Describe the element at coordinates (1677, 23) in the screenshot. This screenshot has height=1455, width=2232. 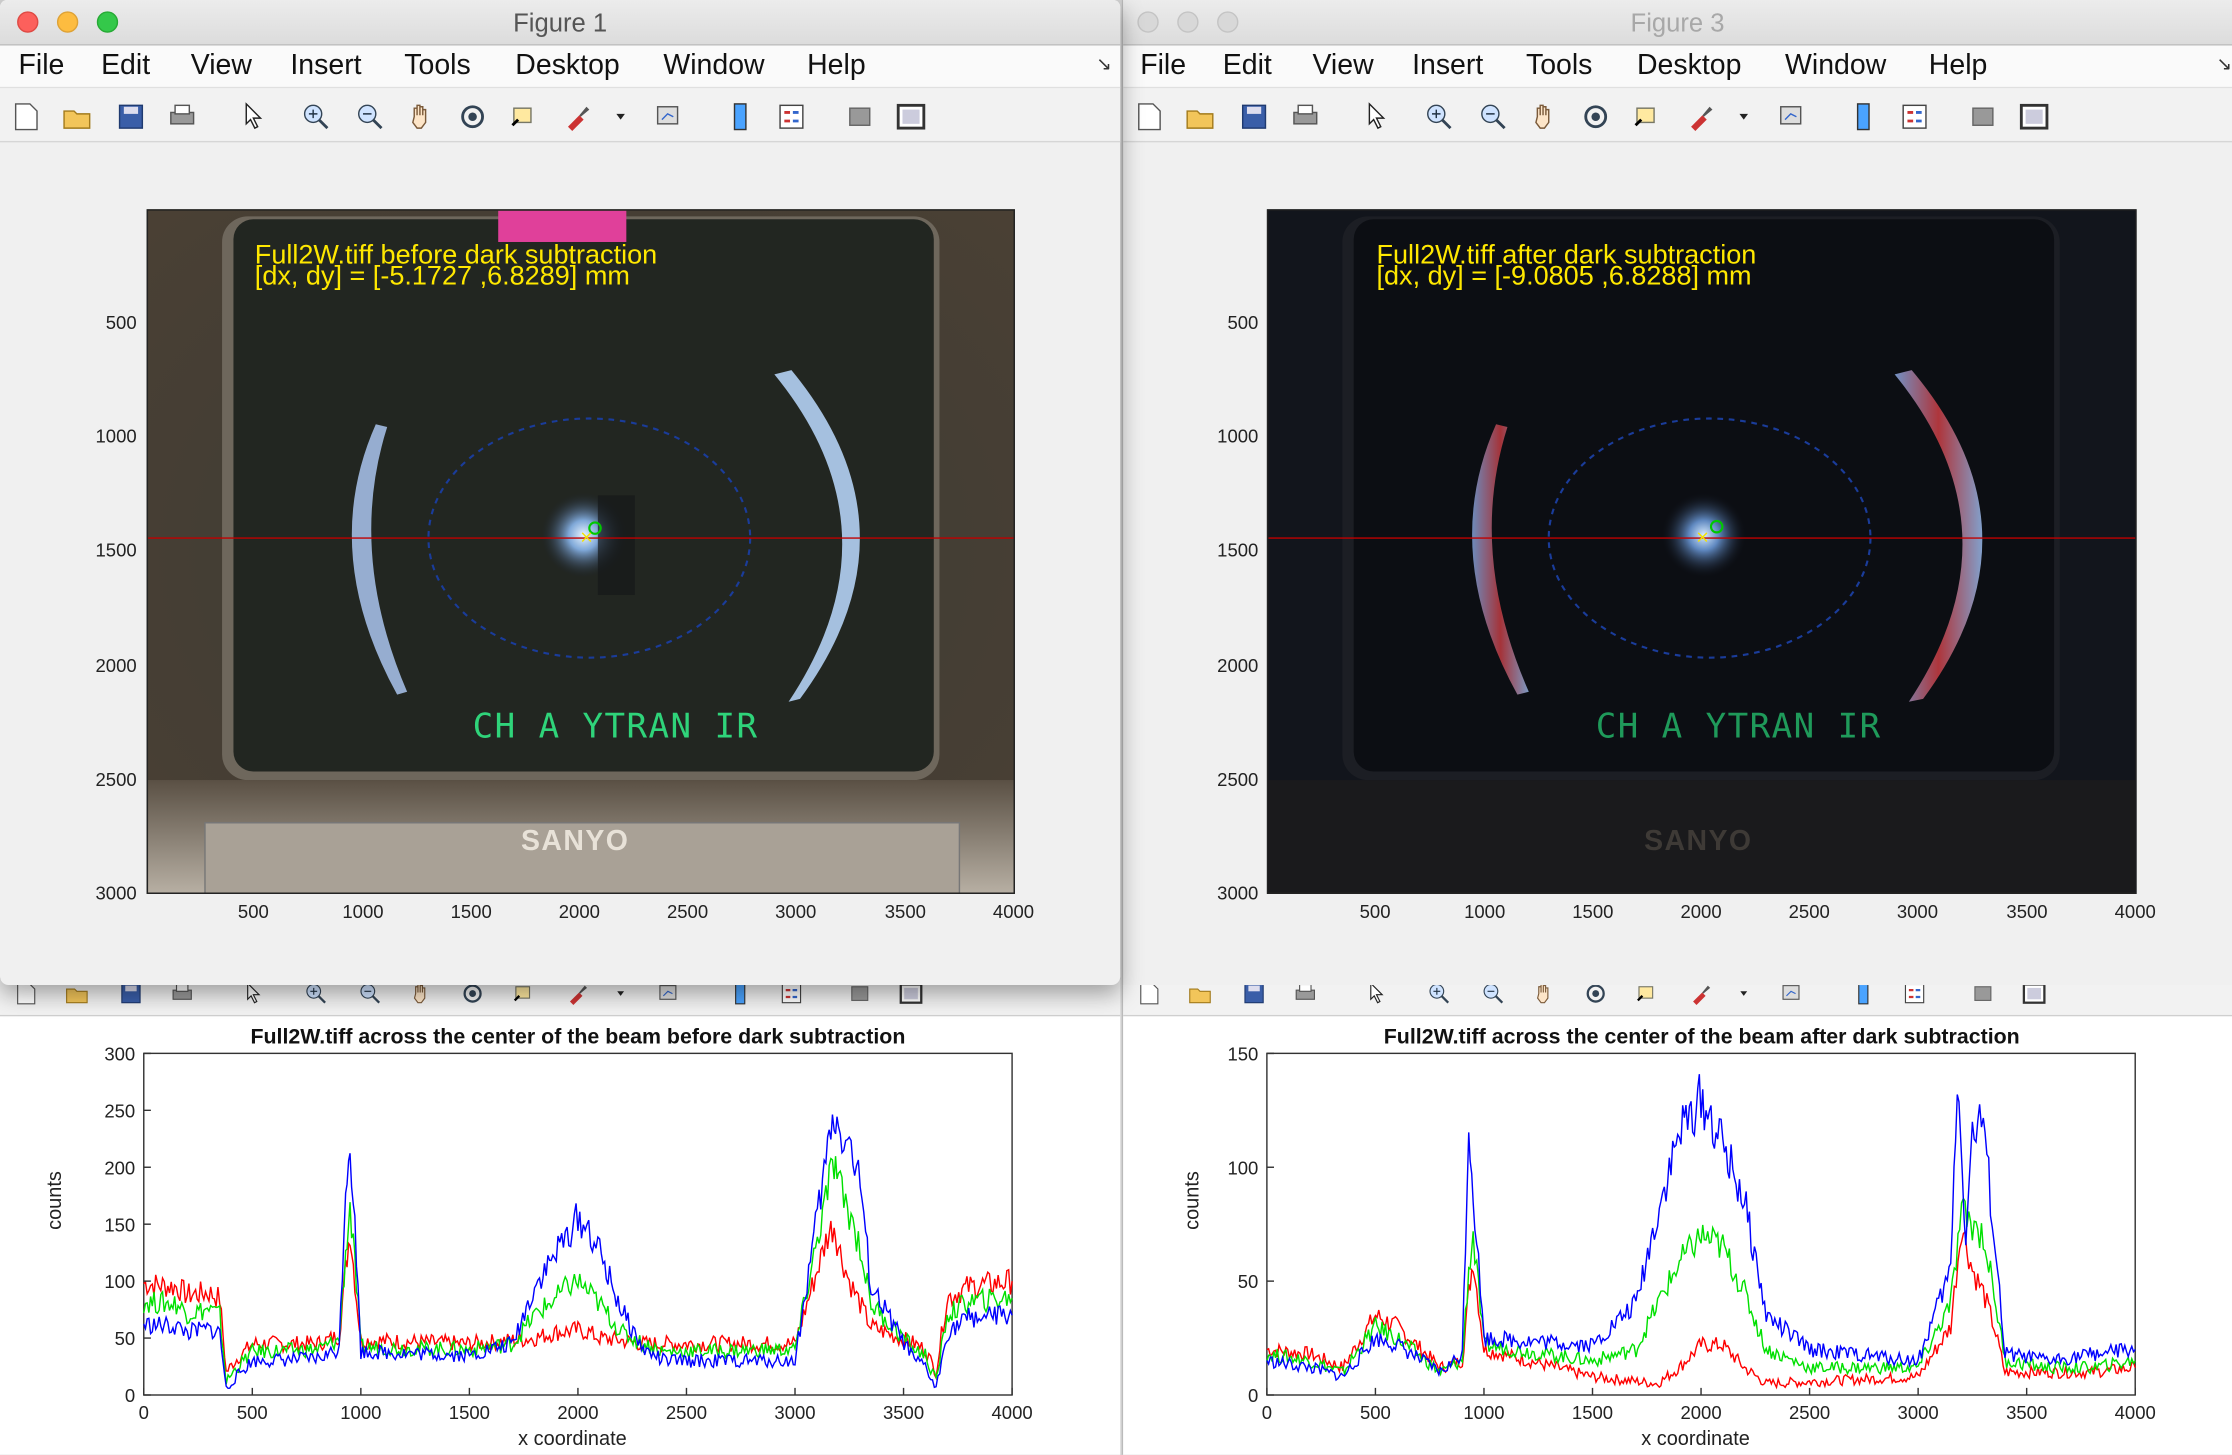
I see `title-bar: Figure 3` at that location.